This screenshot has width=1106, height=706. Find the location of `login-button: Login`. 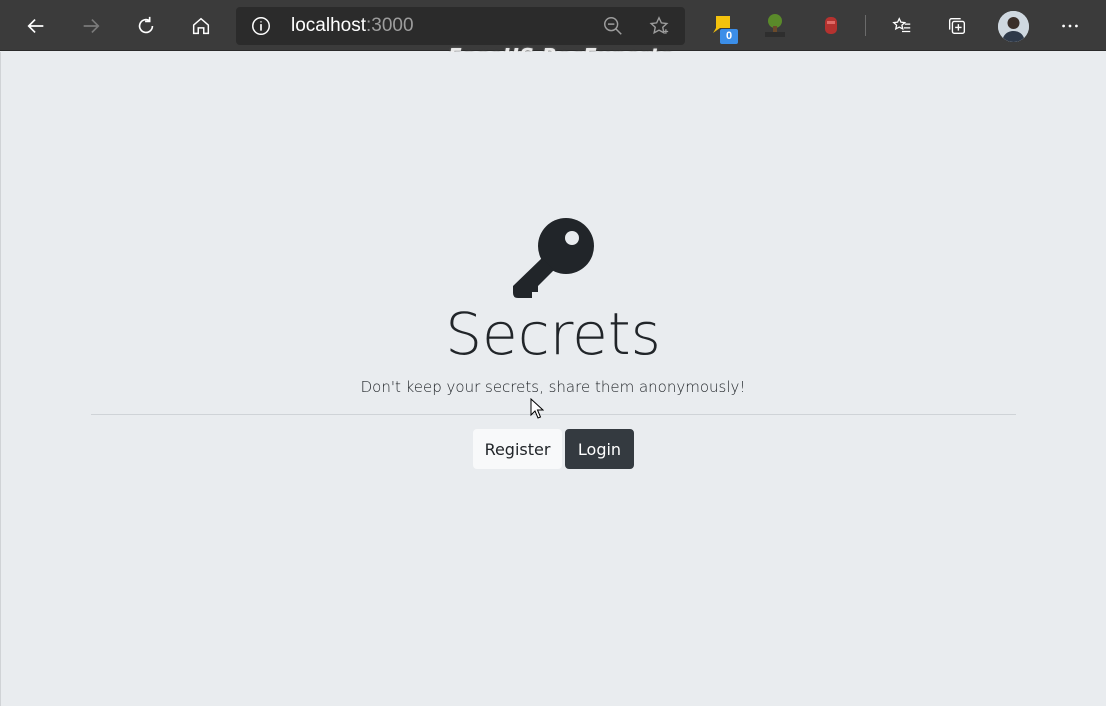

login-button: Login is located at coordinates (599, 449).